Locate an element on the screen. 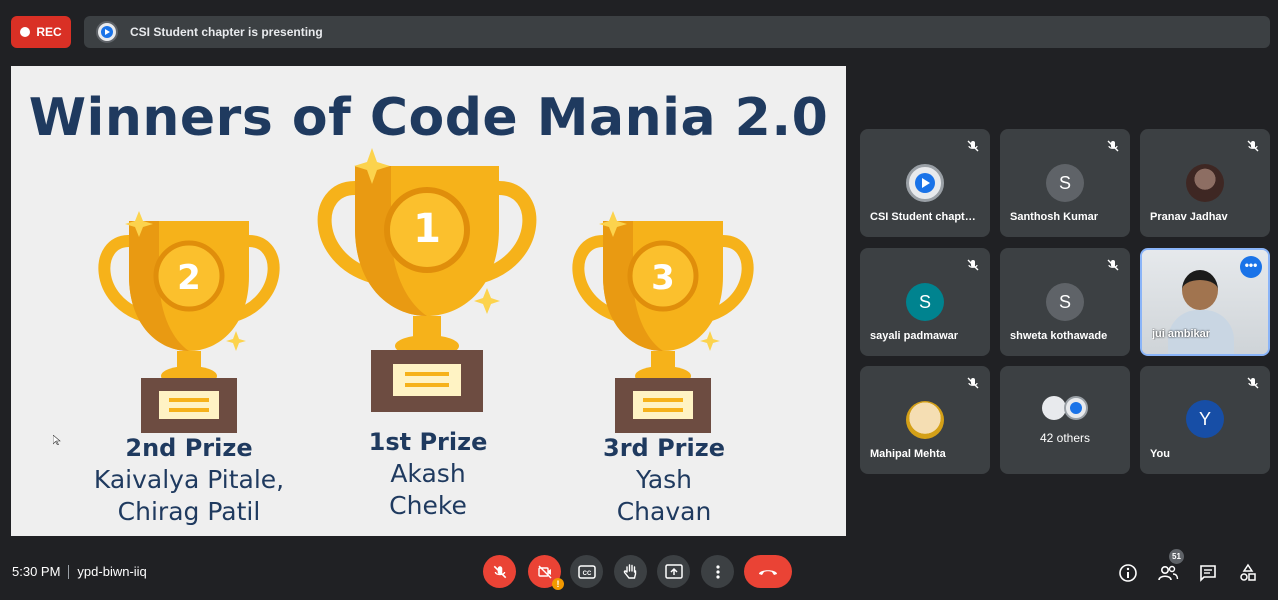 This screenshot has height=600, width=1278. meeting-details-button is located at coordinates (1128, 573).